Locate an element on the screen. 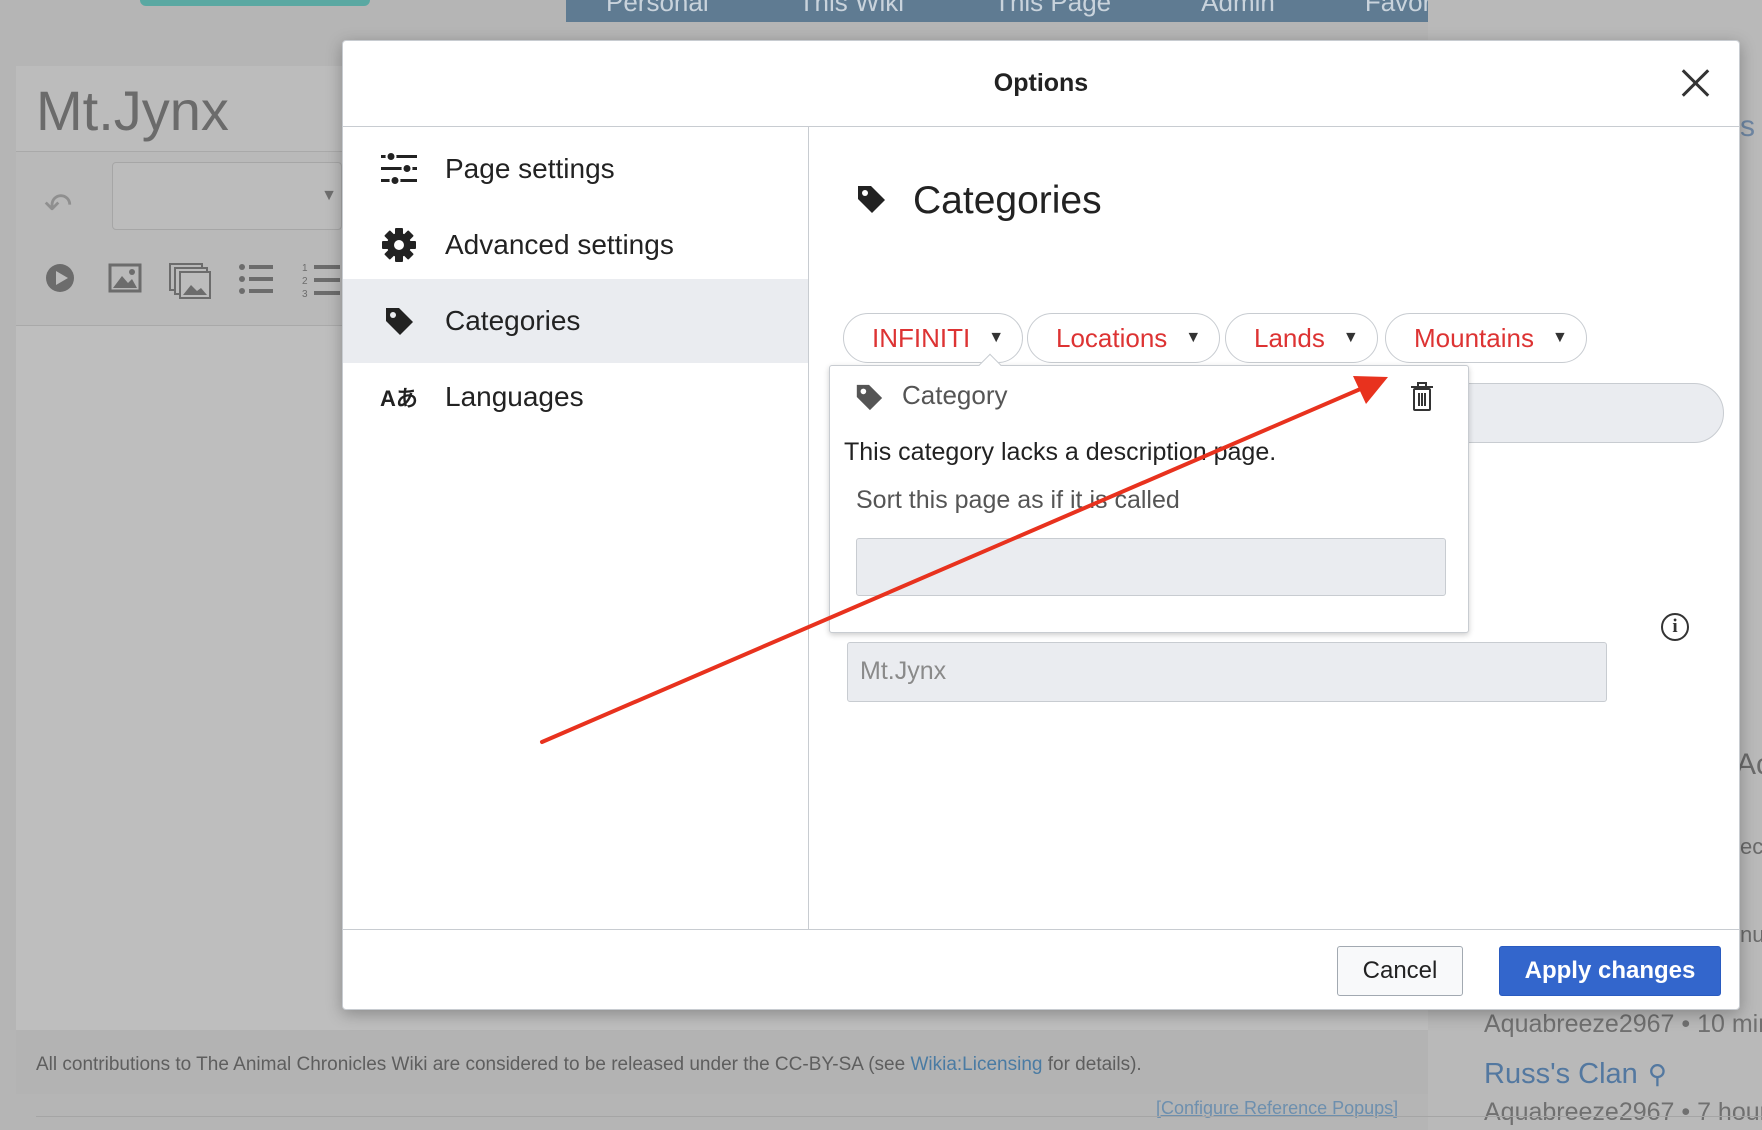  apply-changes-button: Apply changes is located at coordinates (1610, 971).